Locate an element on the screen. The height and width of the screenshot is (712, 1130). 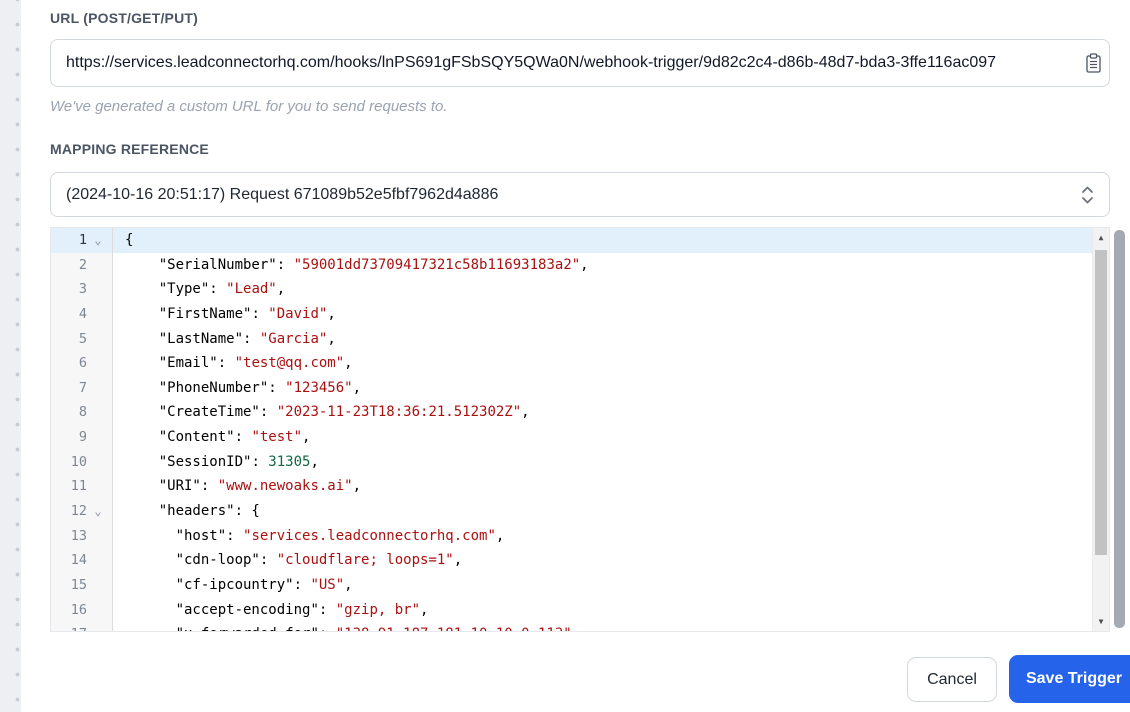
line-number: 13 is located at coordinates (78, 535).